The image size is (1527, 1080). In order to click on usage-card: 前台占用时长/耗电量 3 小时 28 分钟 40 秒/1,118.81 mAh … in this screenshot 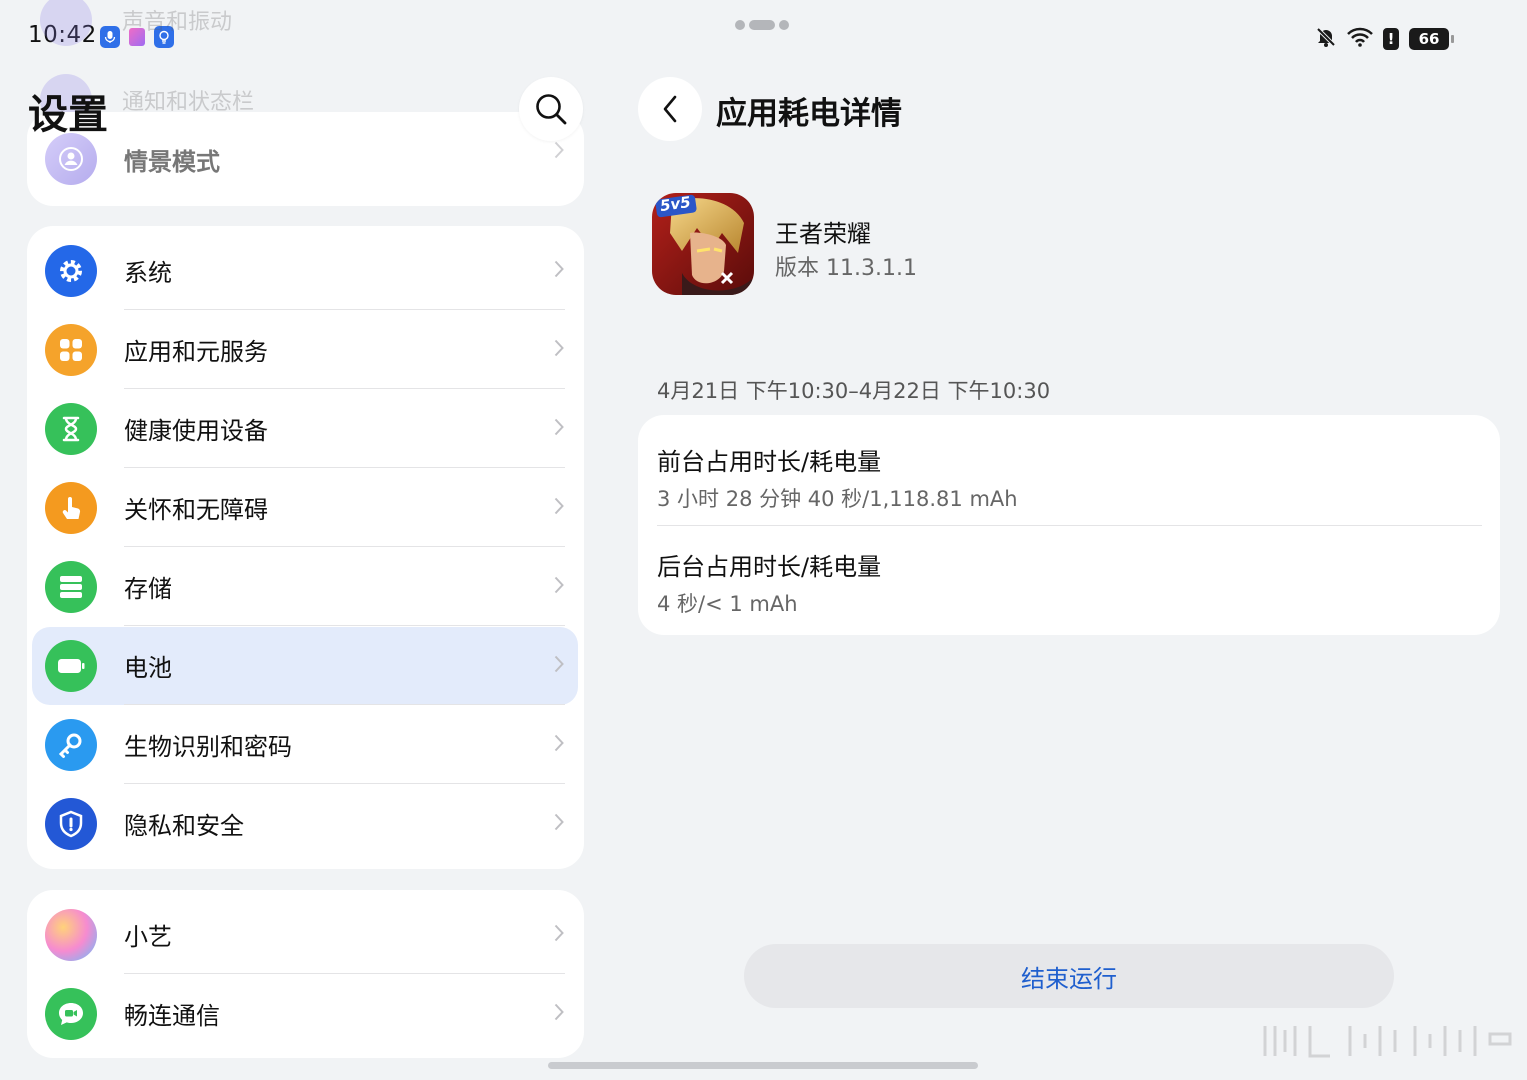, I will do `click(1069, 525)`.